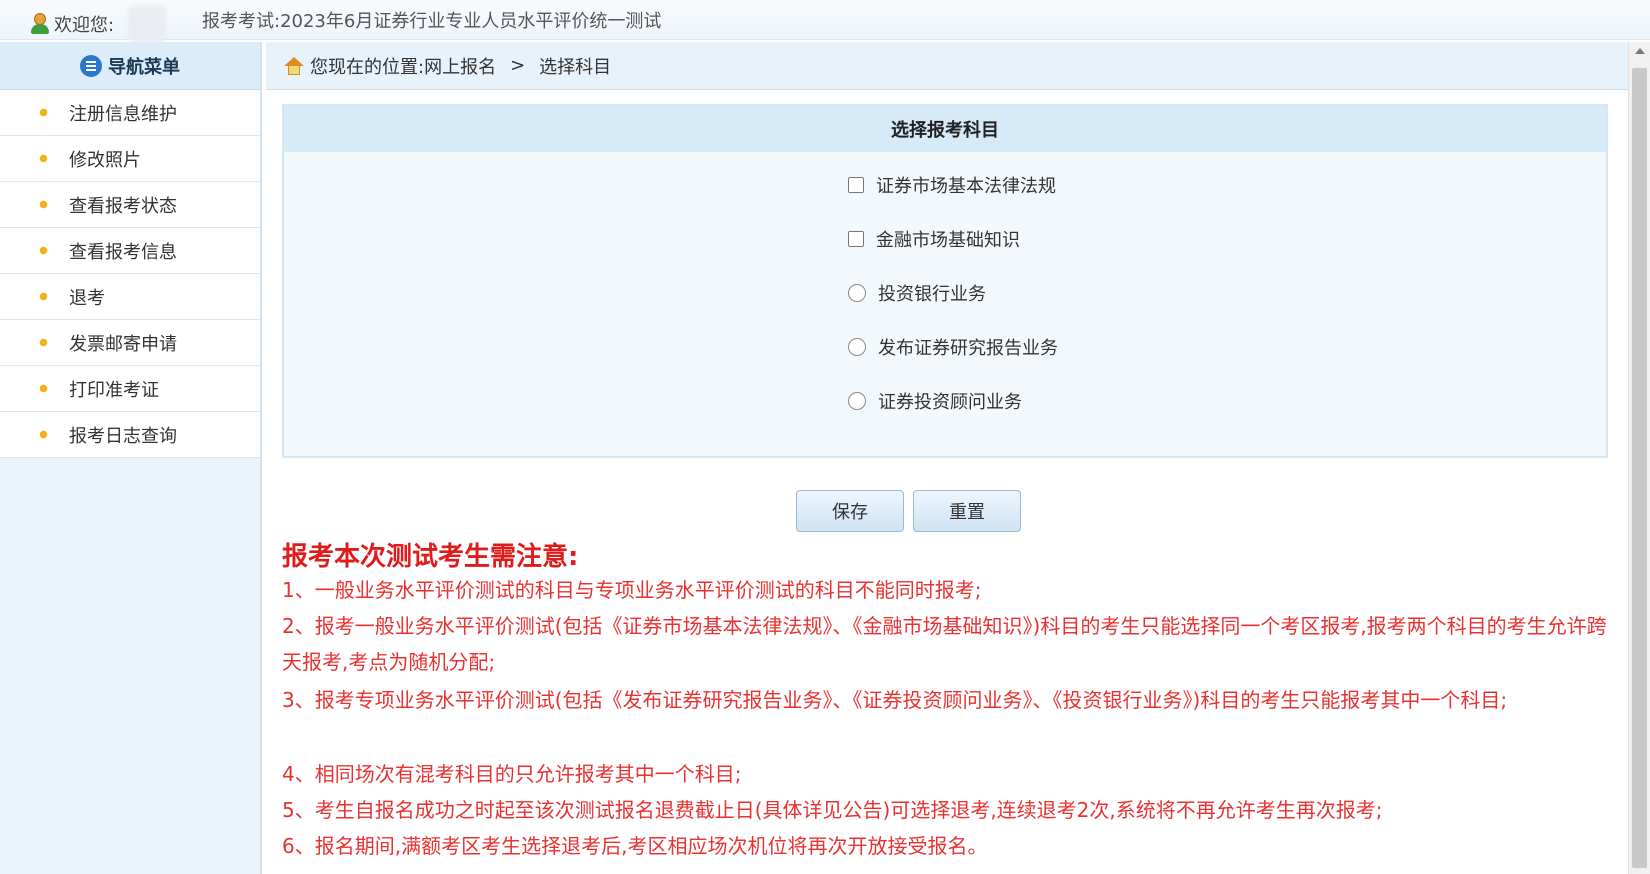 Image resolution: width=1650 pixels, height=874 pixels. Describe the element at coordinates (632, 590) in the screenshot. I see `notice-item-1: 1、一般业务水平评价测试的科目与专项业务水平评价测试的科目不能同时报考;` at that location.